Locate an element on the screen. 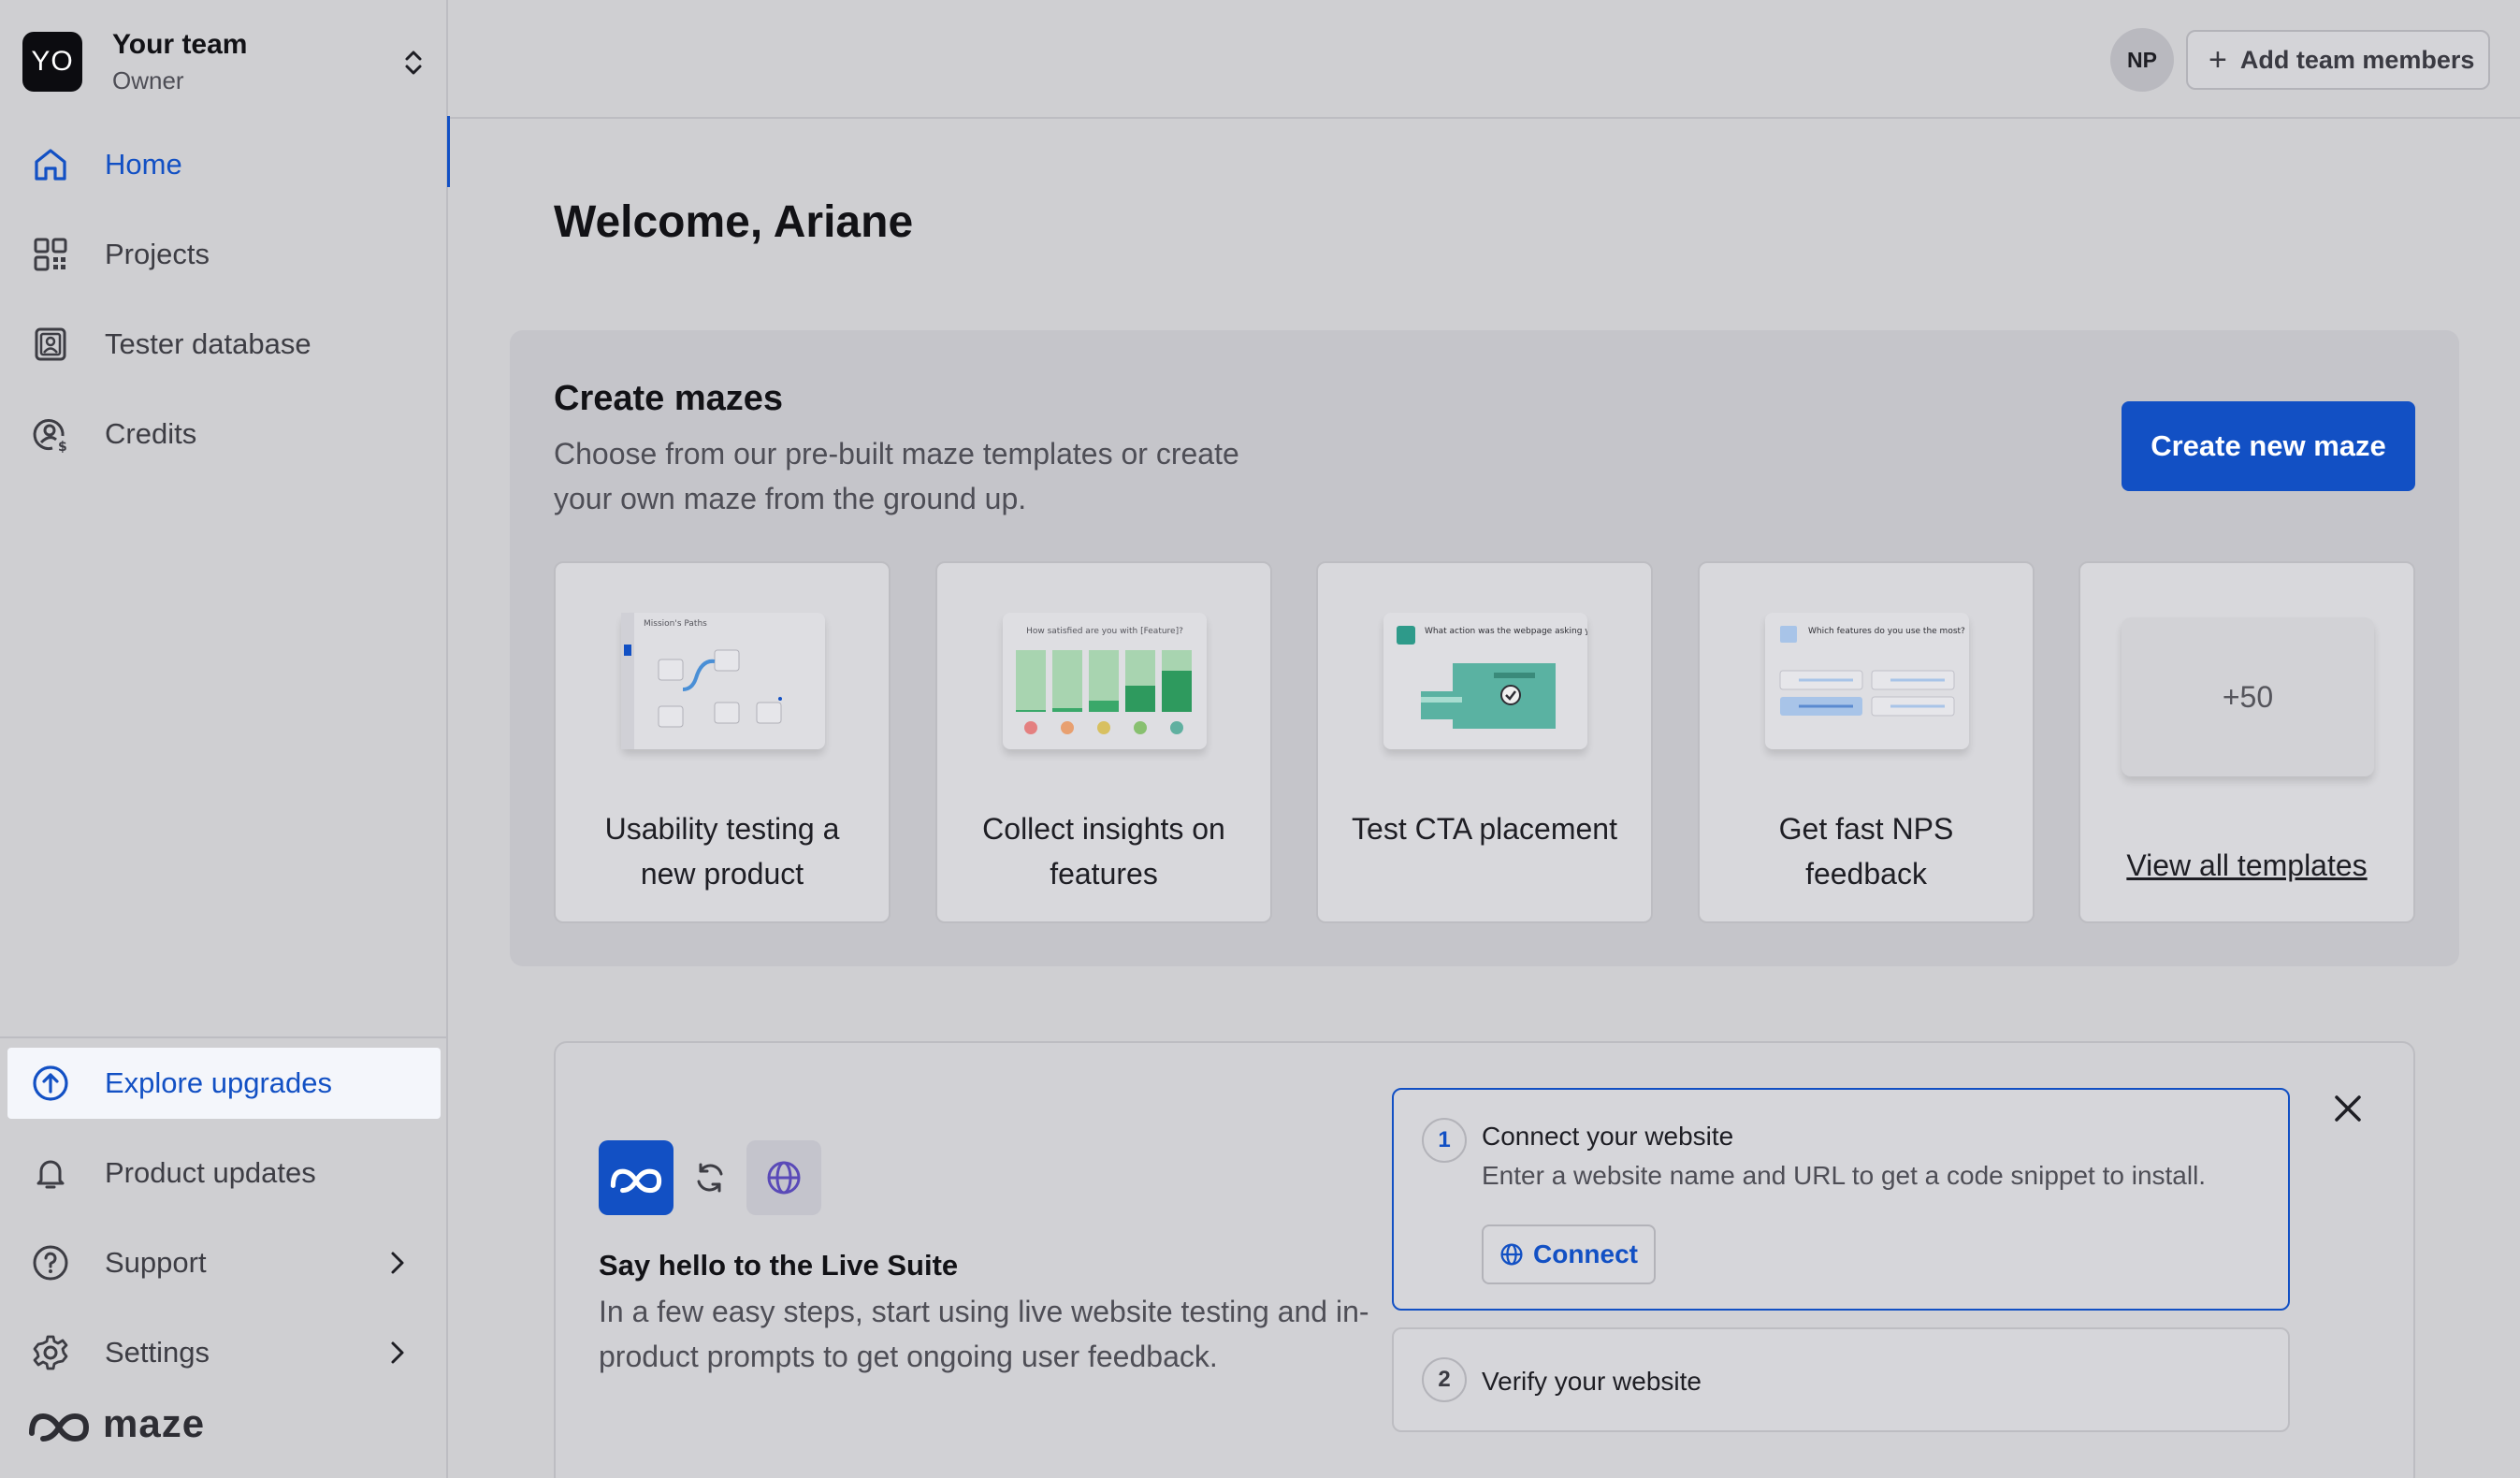 Image resolution: width=2520 pixels, height=1478 pixels. secondary-nav: Explore upgrades Product updates Support is located at coordinates (224, 1221).